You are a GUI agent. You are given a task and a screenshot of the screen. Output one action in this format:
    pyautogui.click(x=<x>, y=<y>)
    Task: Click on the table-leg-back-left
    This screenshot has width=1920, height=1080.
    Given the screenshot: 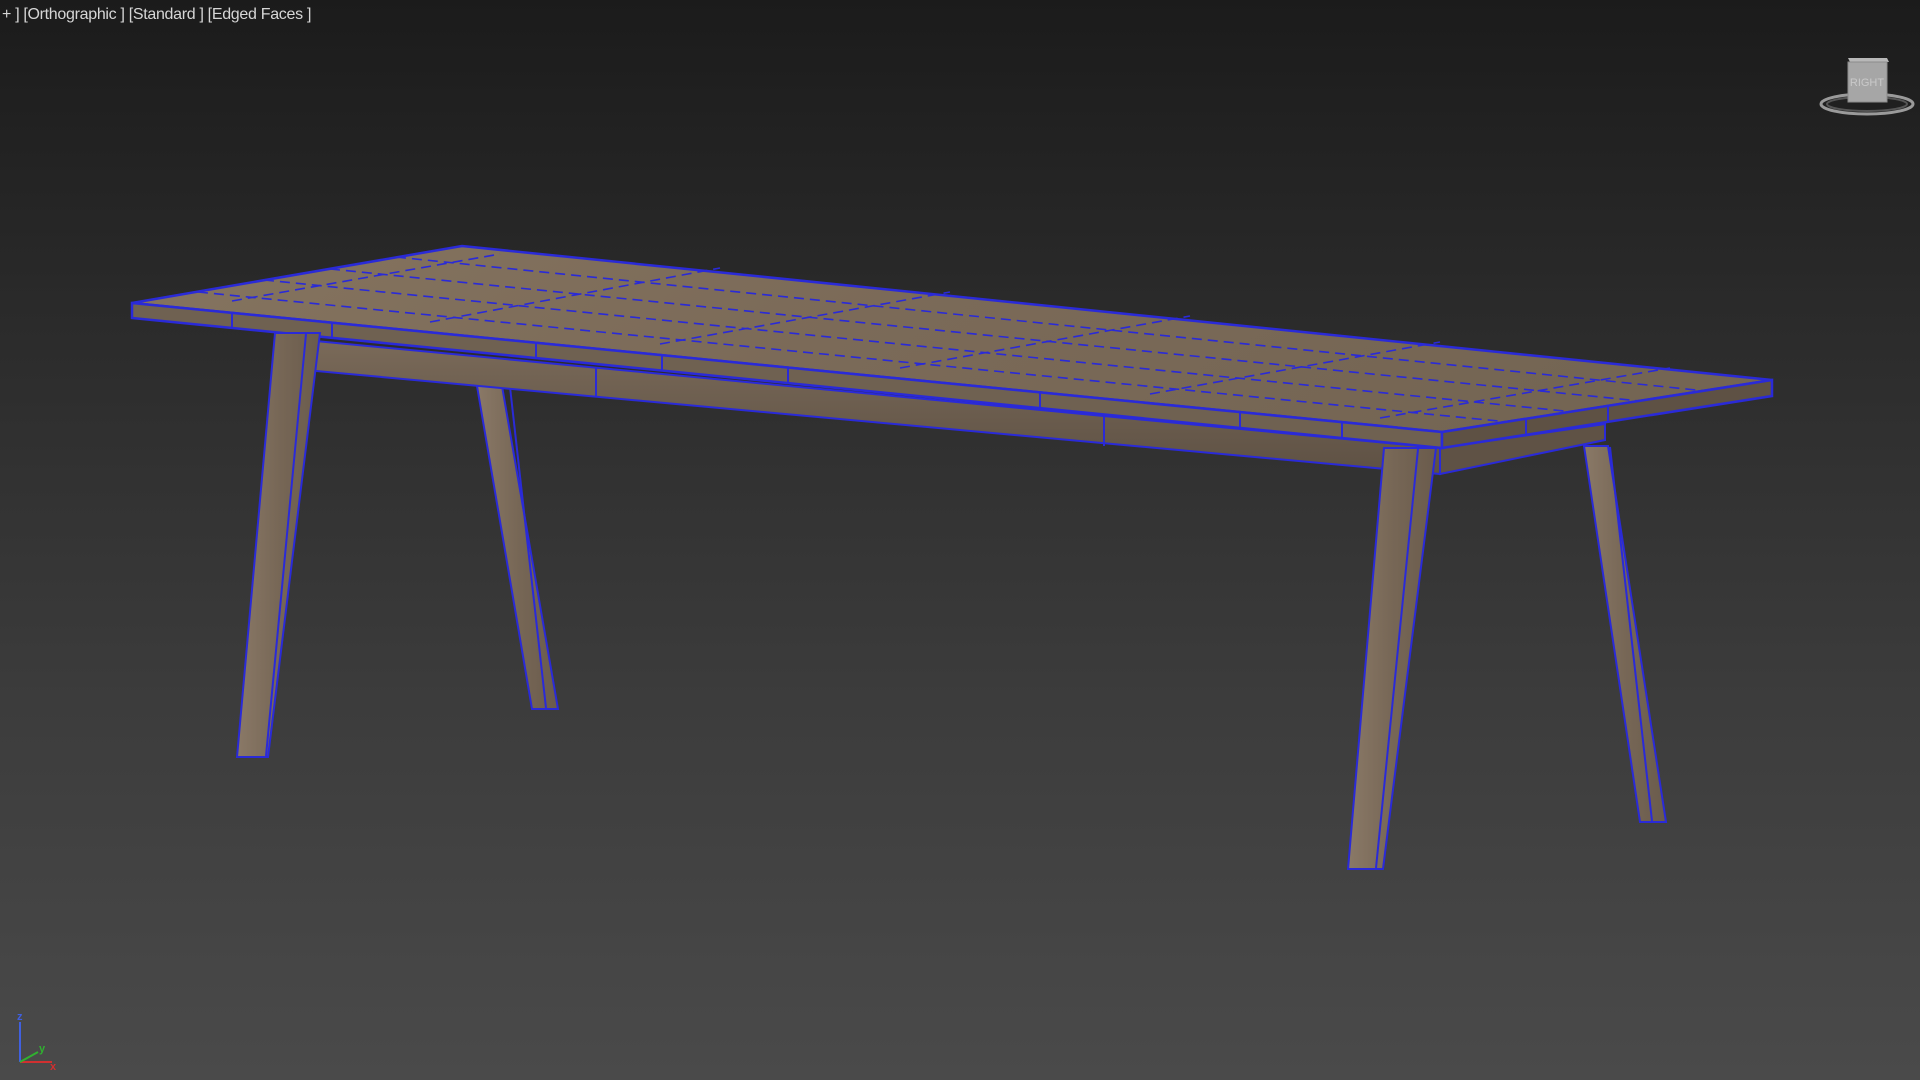 What is the action you would take?
    pyautogui.click(x=517, y=547)
    